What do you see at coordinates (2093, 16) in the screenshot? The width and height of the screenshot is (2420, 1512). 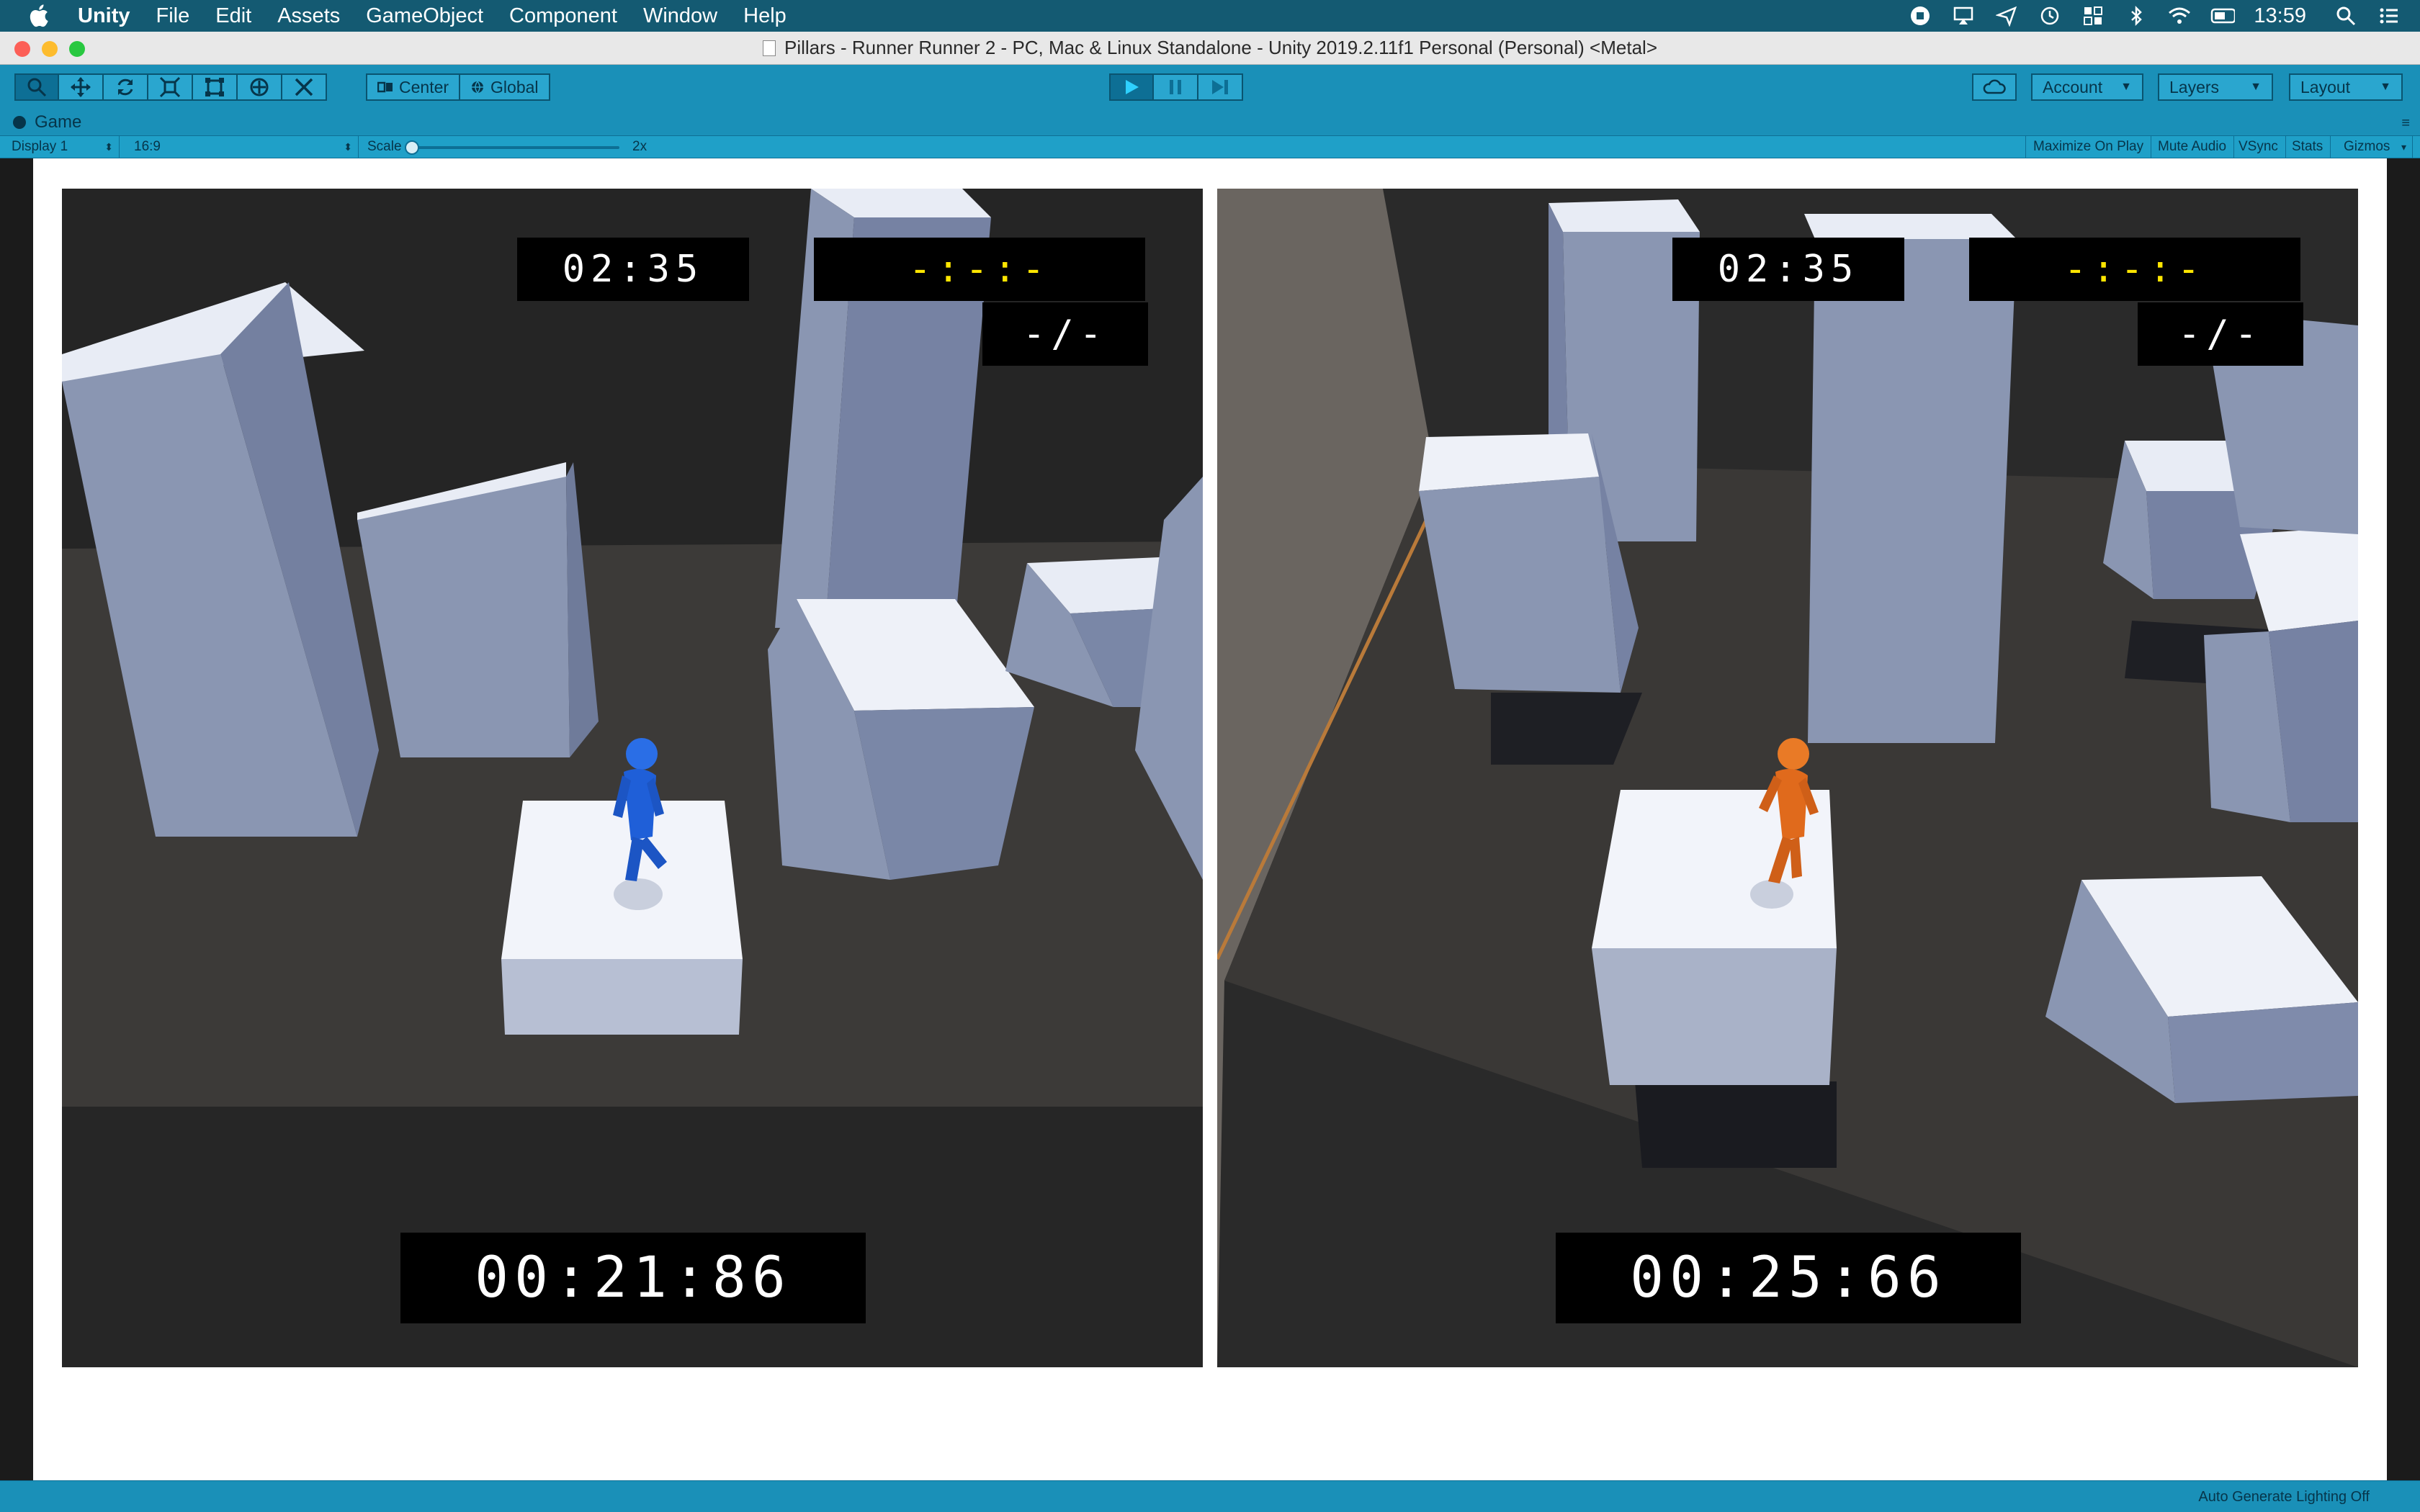 I see `grid-icon` at bounding box center [2093, 16].